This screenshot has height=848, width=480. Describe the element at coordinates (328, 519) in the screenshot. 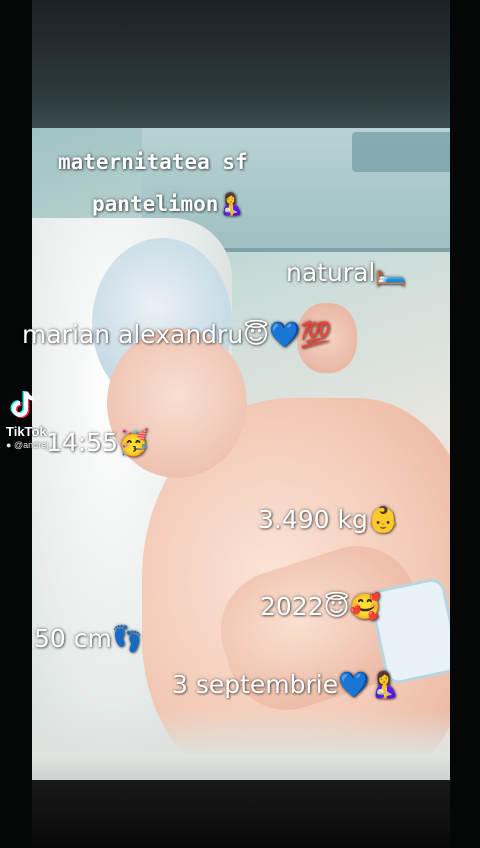

I see `caption-weight: 3.490 kg👶` at that location.